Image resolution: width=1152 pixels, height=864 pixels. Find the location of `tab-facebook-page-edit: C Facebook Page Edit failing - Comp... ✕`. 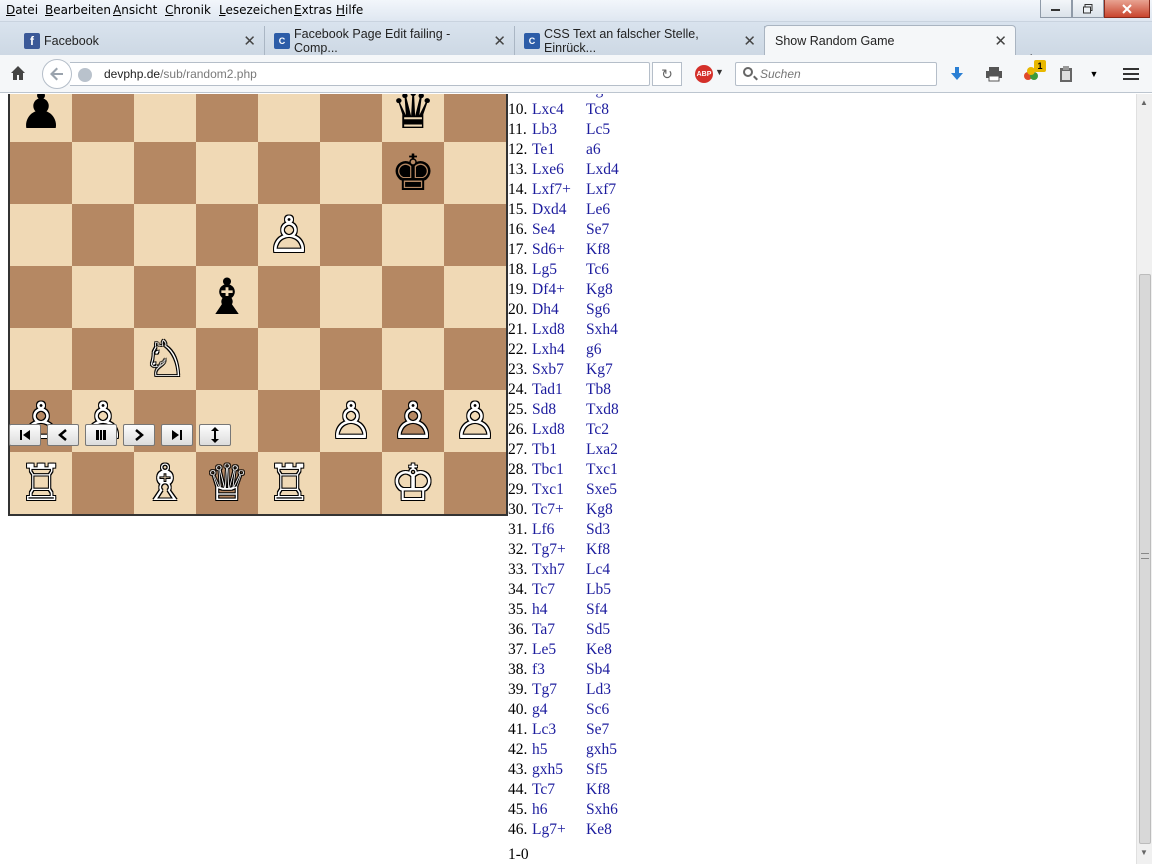

tab-facebook-page-edit: C Facebook Page Edit failing - Comp... ✕ is located at coordinates (393, 40).